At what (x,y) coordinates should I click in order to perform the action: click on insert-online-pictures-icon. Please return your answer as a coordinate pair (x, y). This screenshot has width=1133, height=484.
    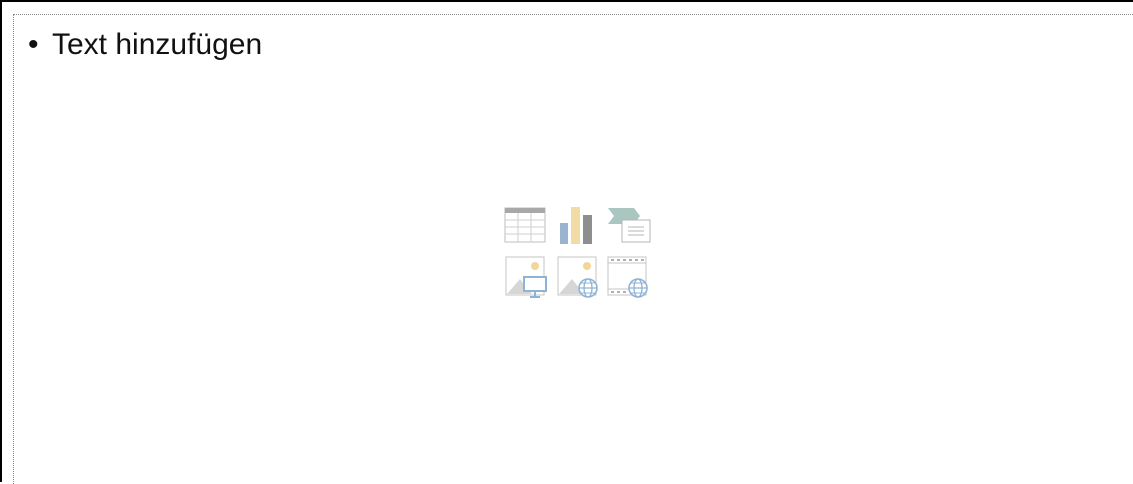
    Looking at the image, I should click on (578, 277).